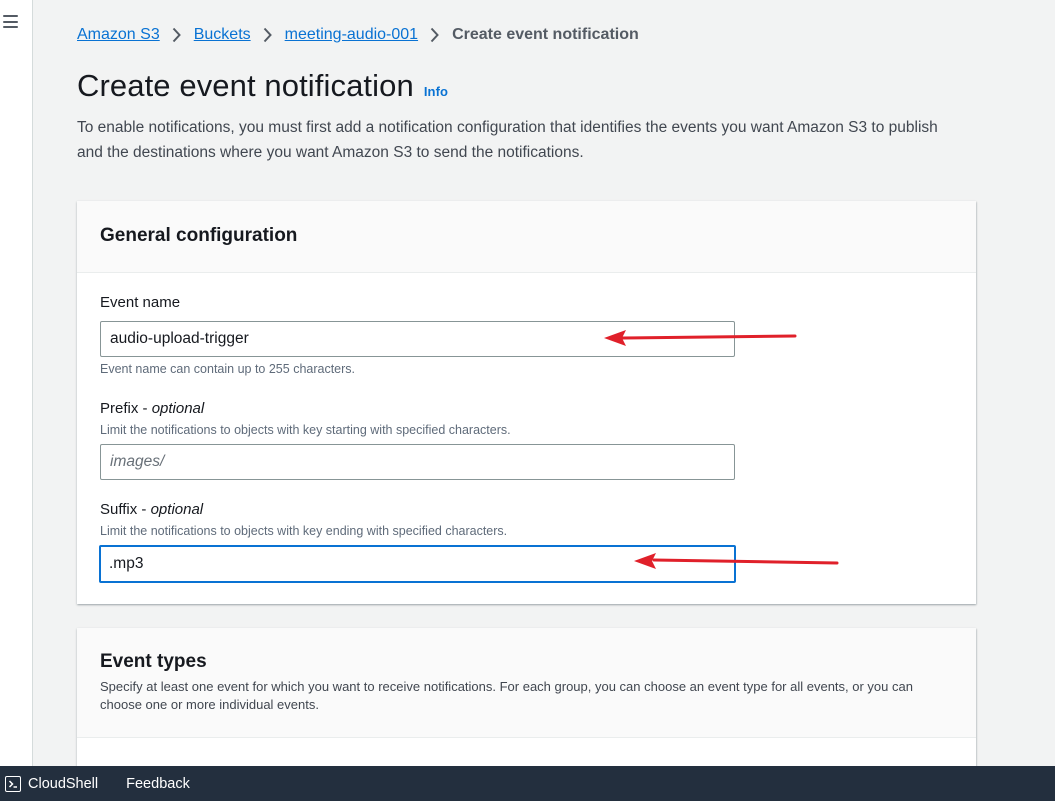  Describe the element at coordinates (736, 561) in the screenshot. I see `annotation-arrow-suffix` at that location.